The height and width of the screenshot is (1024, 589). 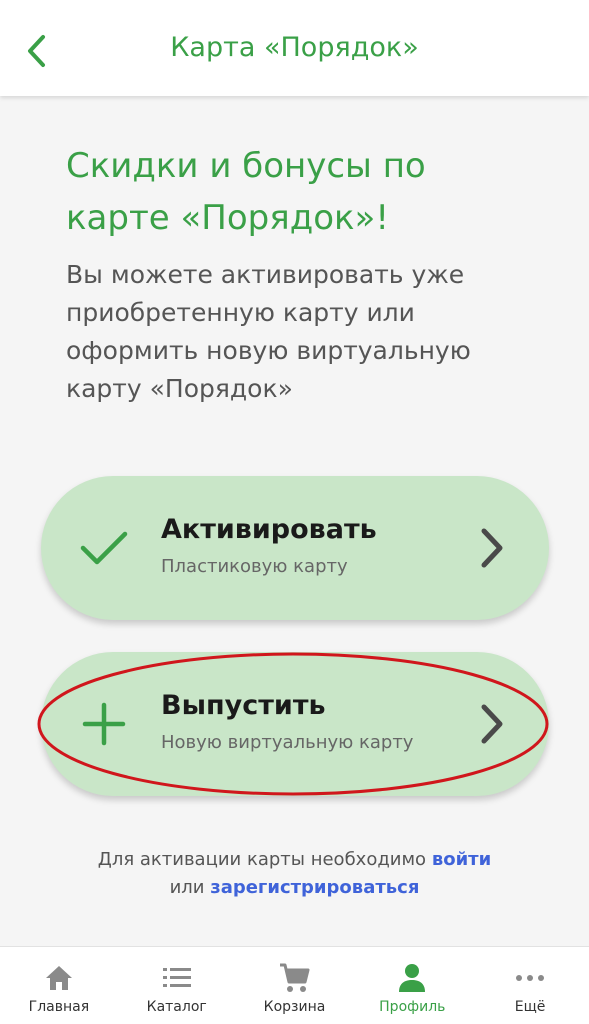 I want to click on issue-button-subtitle: Новую виртуальную карту, so click(x=287, y=742).